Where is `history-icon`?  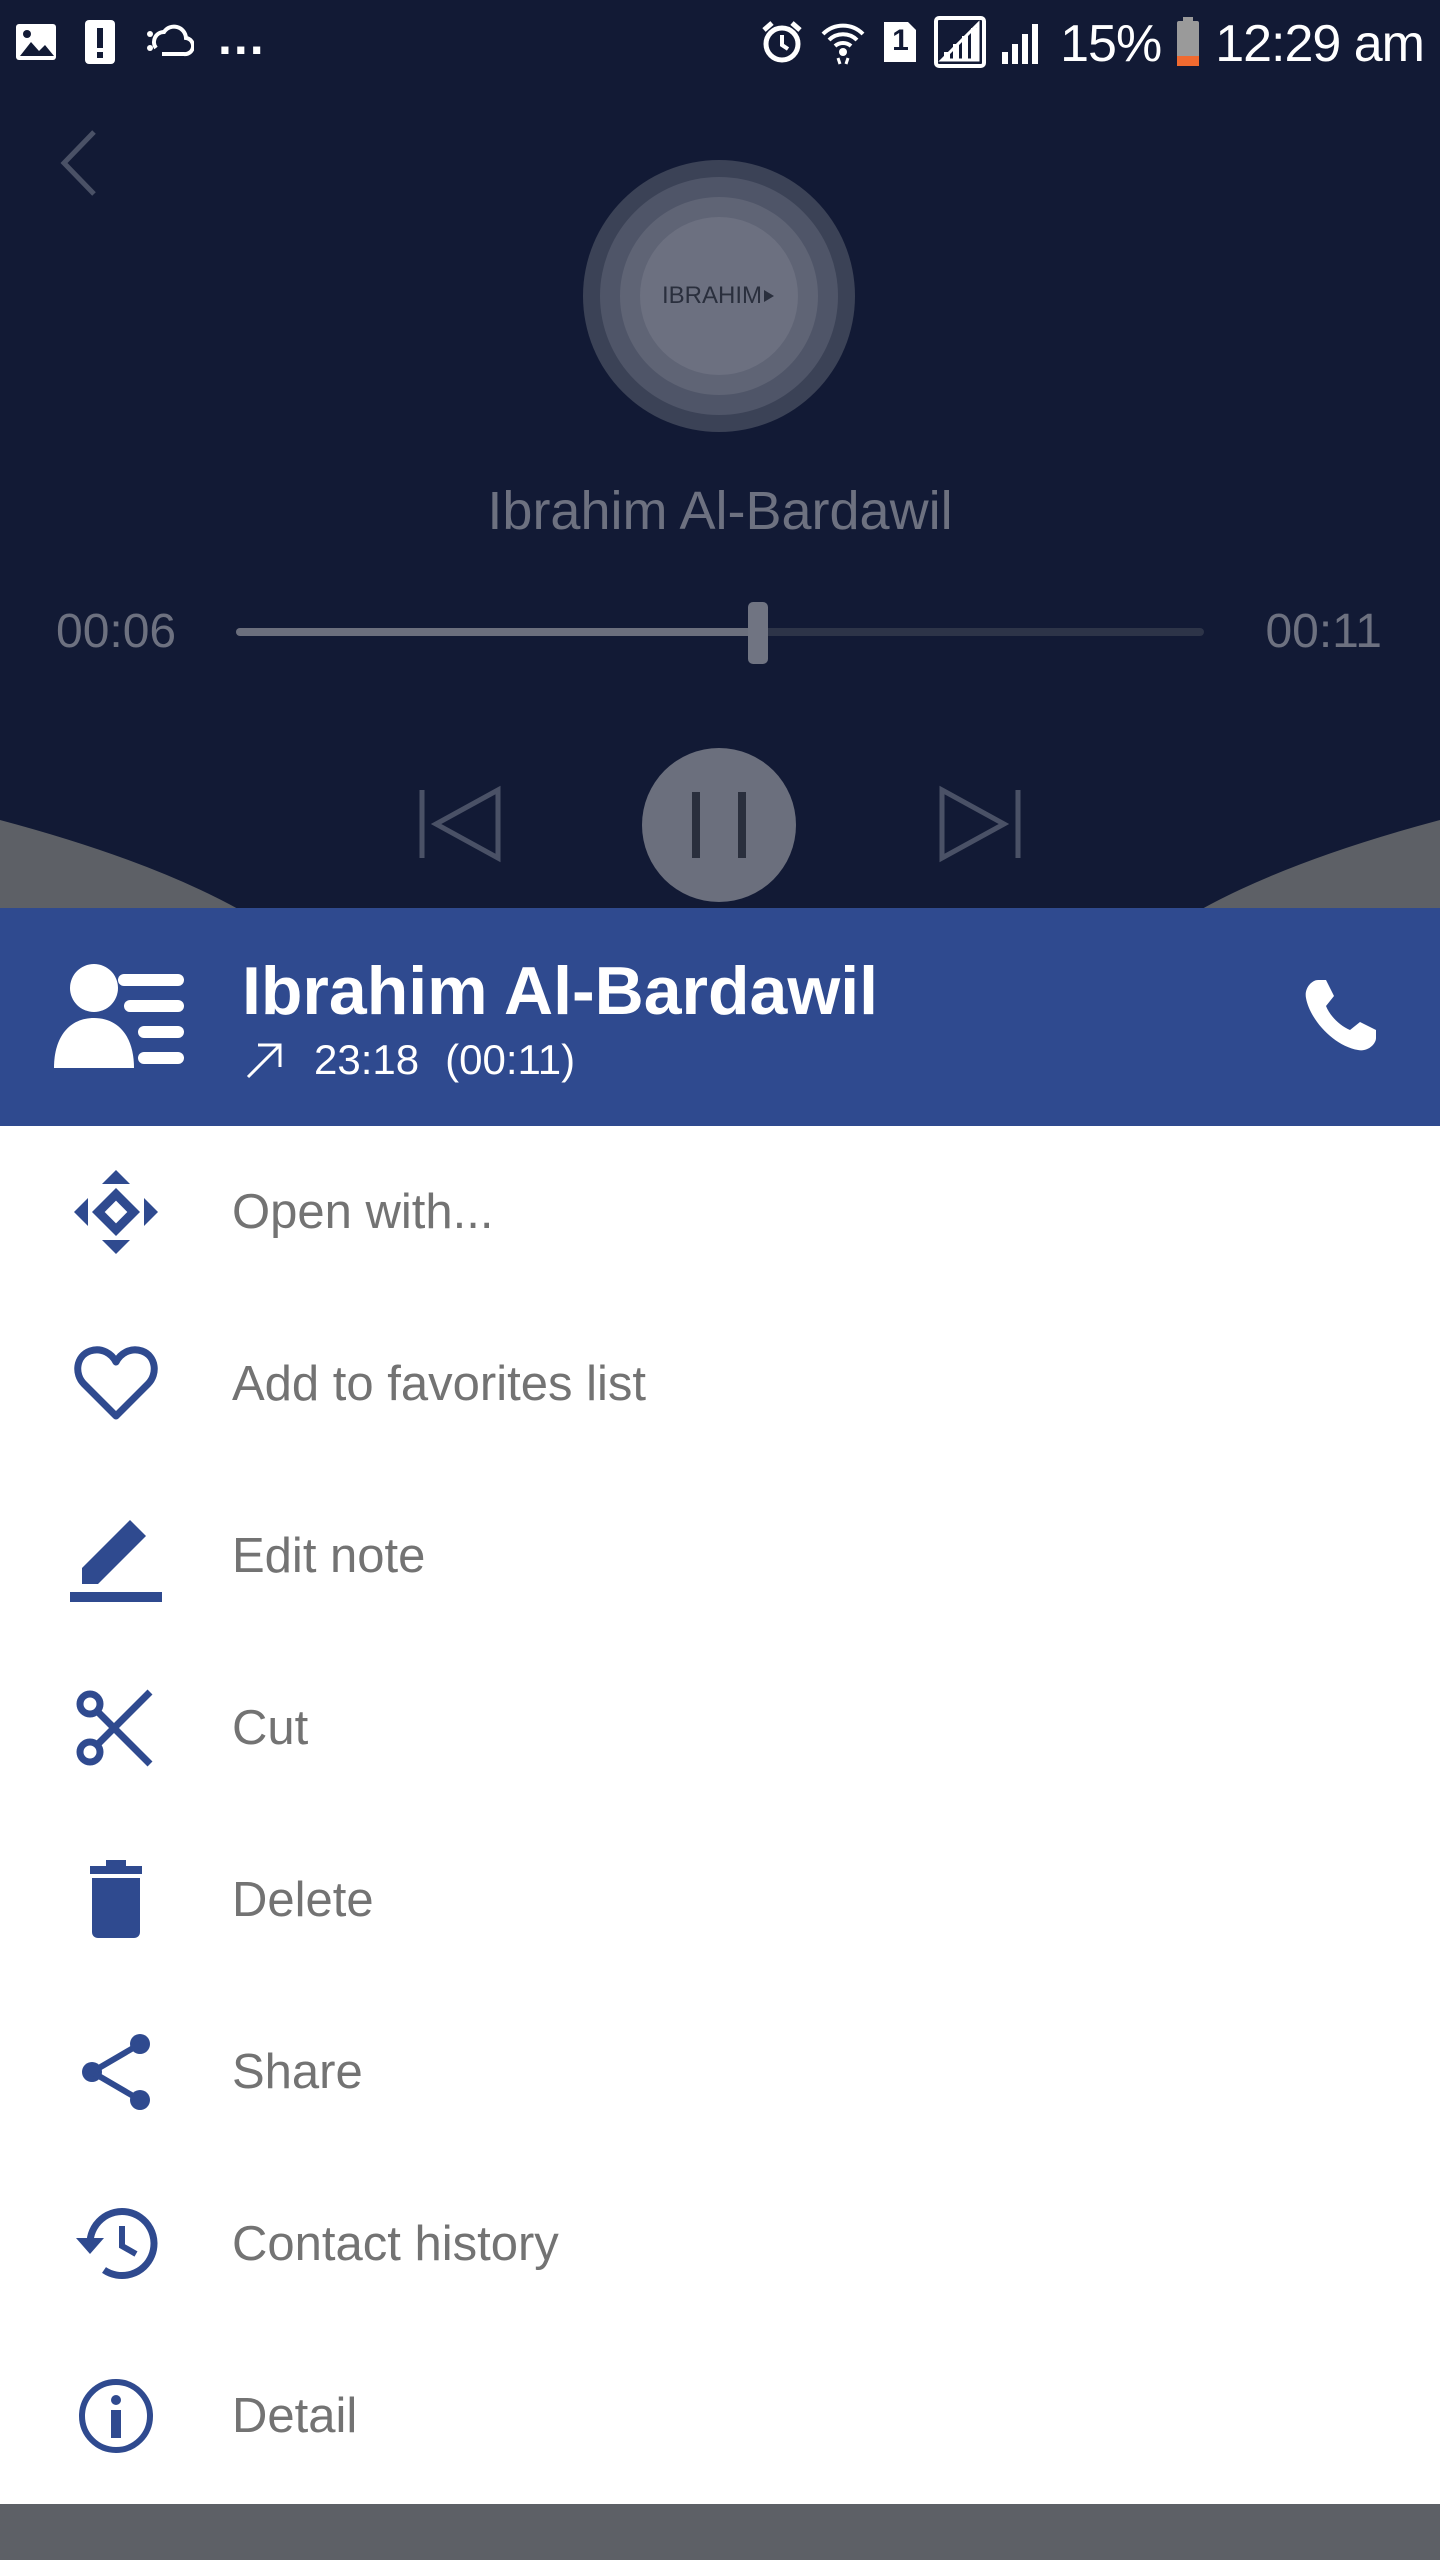
history-icon is located at coordinates (116, 2244).